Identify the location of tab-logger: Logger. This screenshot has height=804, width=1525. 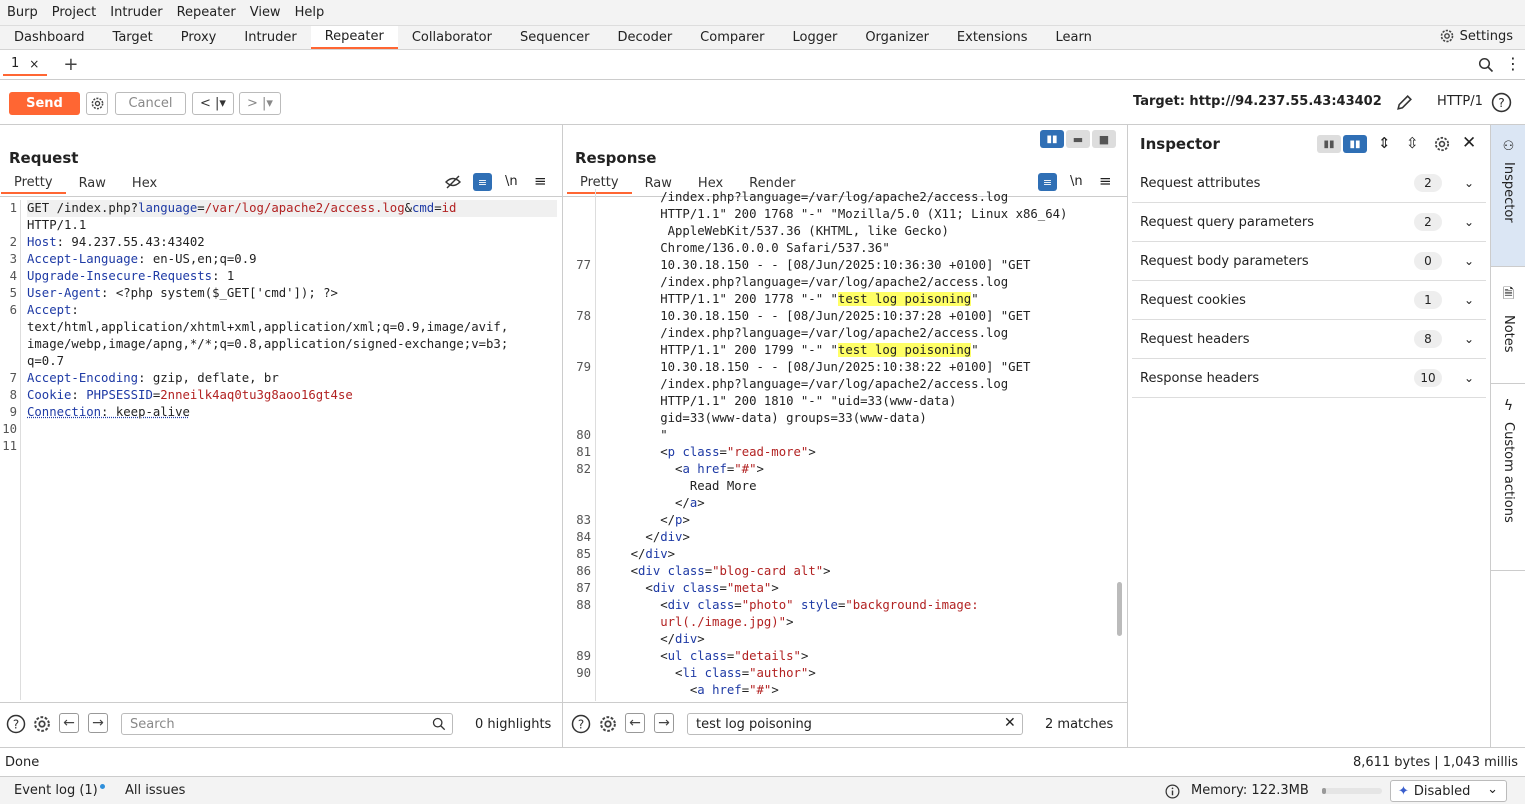
(815, 37).